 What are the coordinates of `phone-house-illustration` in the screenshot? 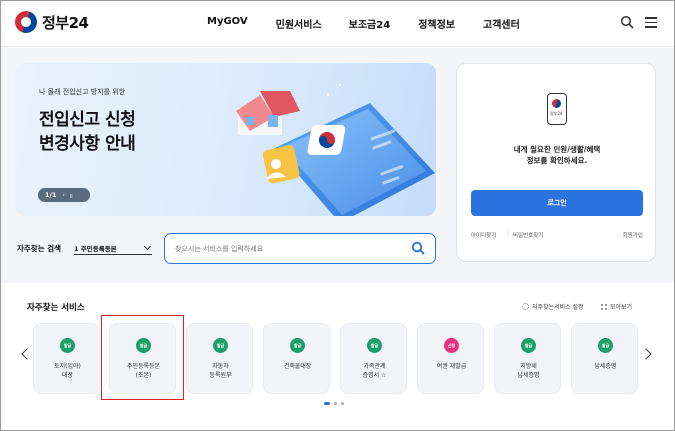 It's located at (335, 150).